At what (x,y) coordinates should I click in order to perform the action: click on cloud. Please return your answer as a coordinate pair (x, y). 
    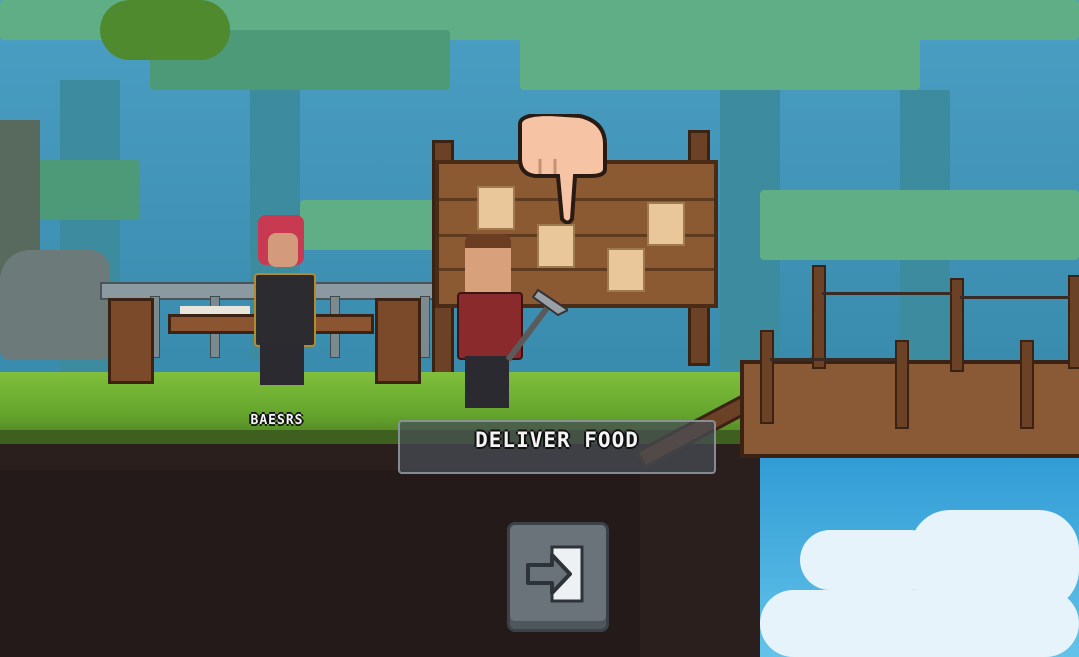
    Looking at the image, I should click on (919, 623).